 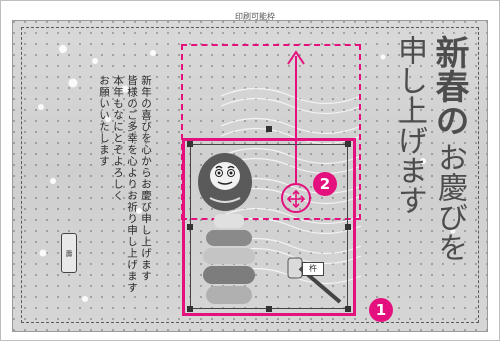 What do you see at coordinates (132, 184) in the screenshot?
I see `message-line-2: 皆様のご多幸を心よりお祈り申し上げます` at bounding box center [132, 184].